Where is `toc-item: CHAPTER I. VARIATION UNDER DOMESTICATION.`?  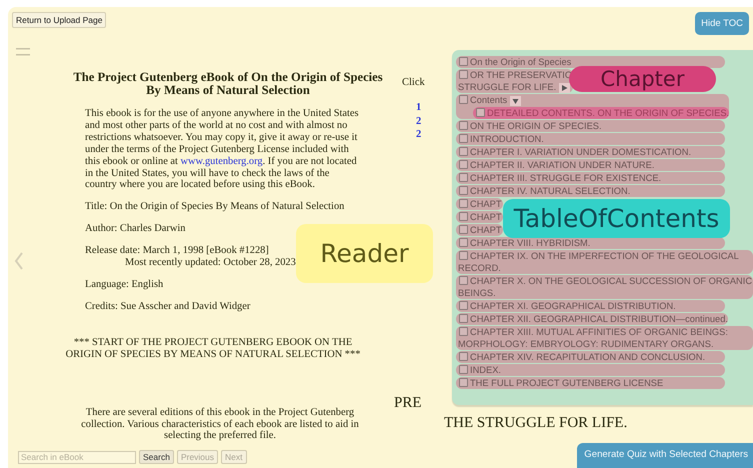 toc-item: CHAPTER I. VARIATION UNDER DOMESTICATION. is located at coordinates (590, 152).